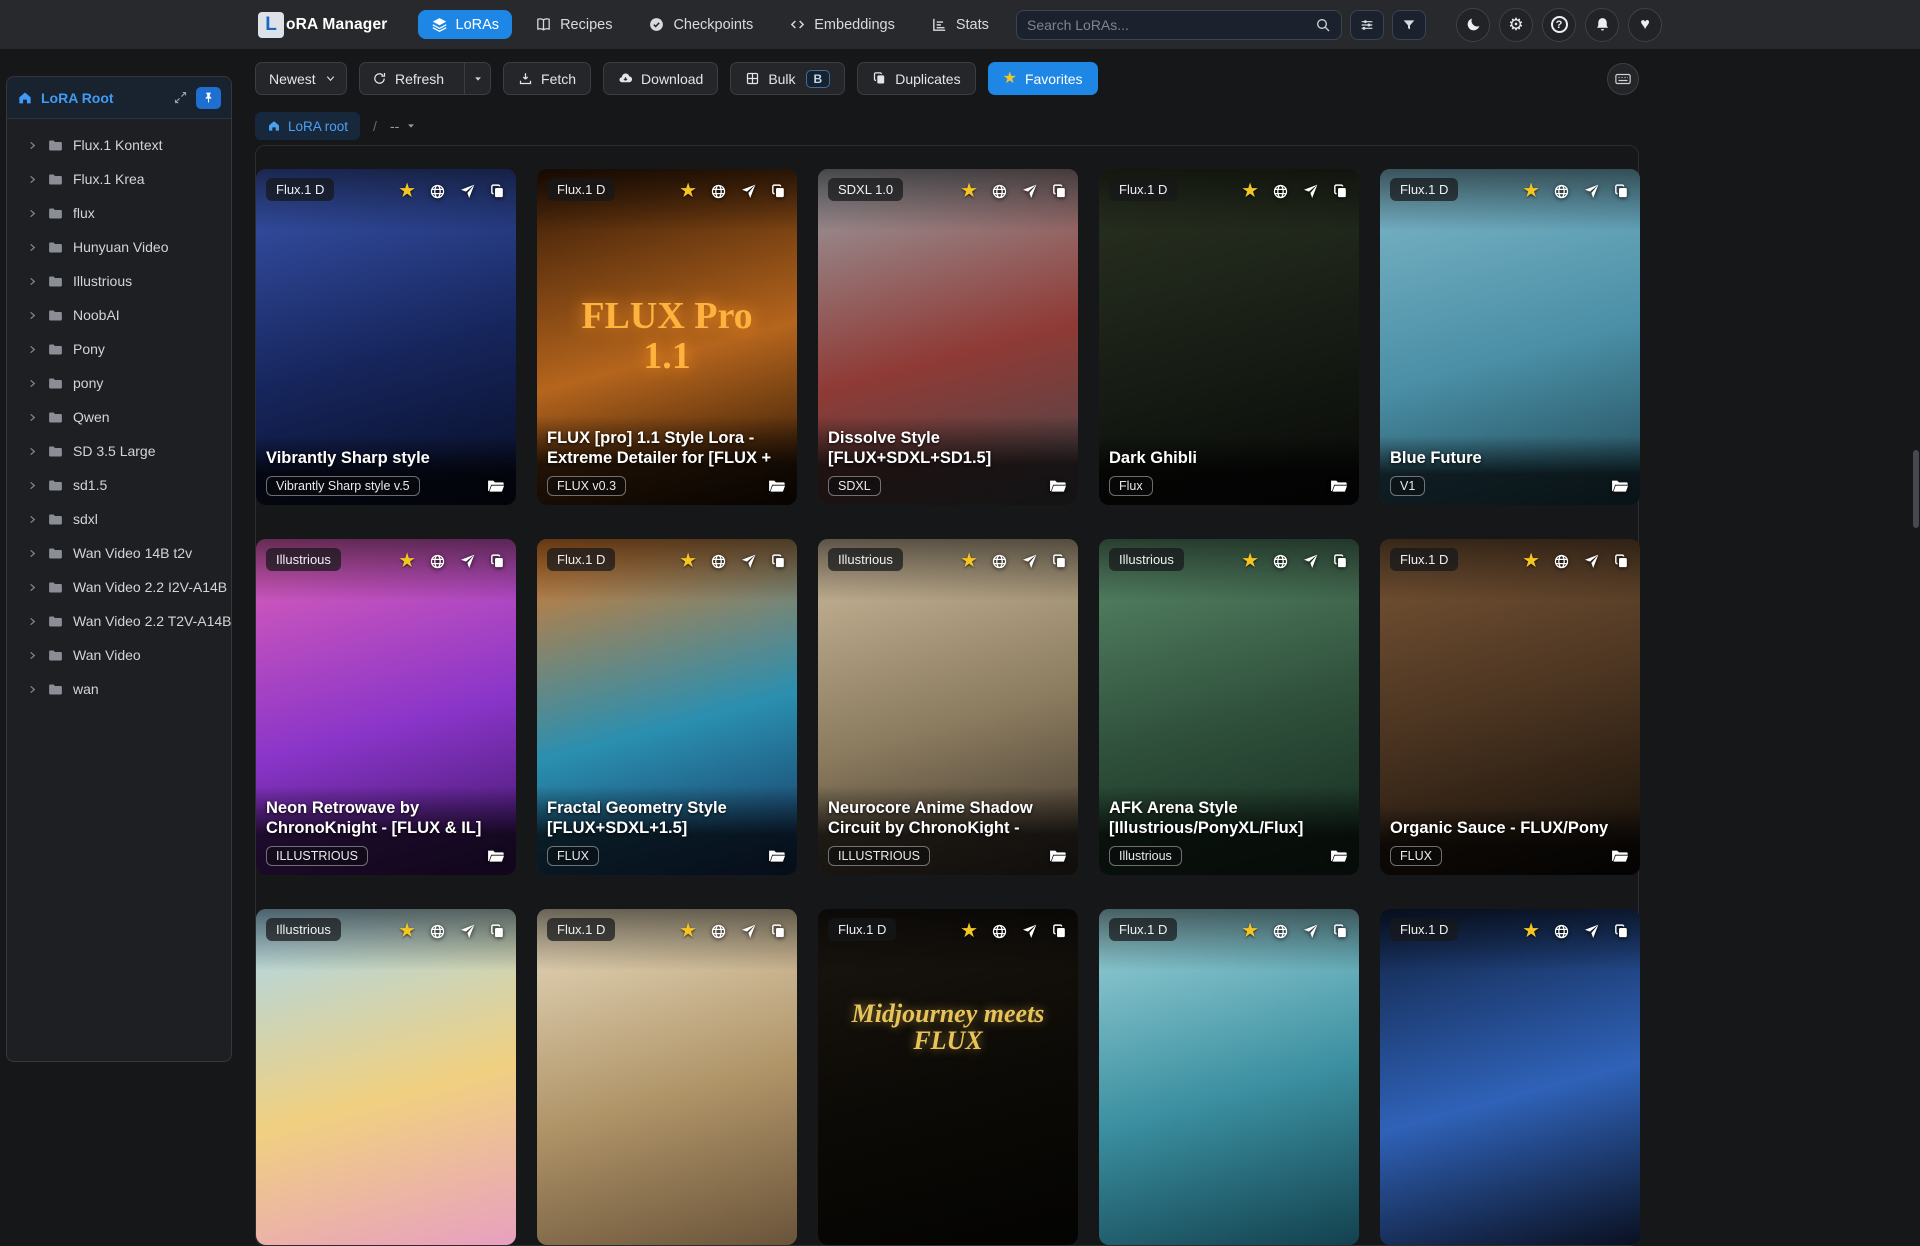 The height and width of the screenshot is (1246, 1920). I want to click on favorites-filter-button: ★ Favorites, so click(1042, 78).